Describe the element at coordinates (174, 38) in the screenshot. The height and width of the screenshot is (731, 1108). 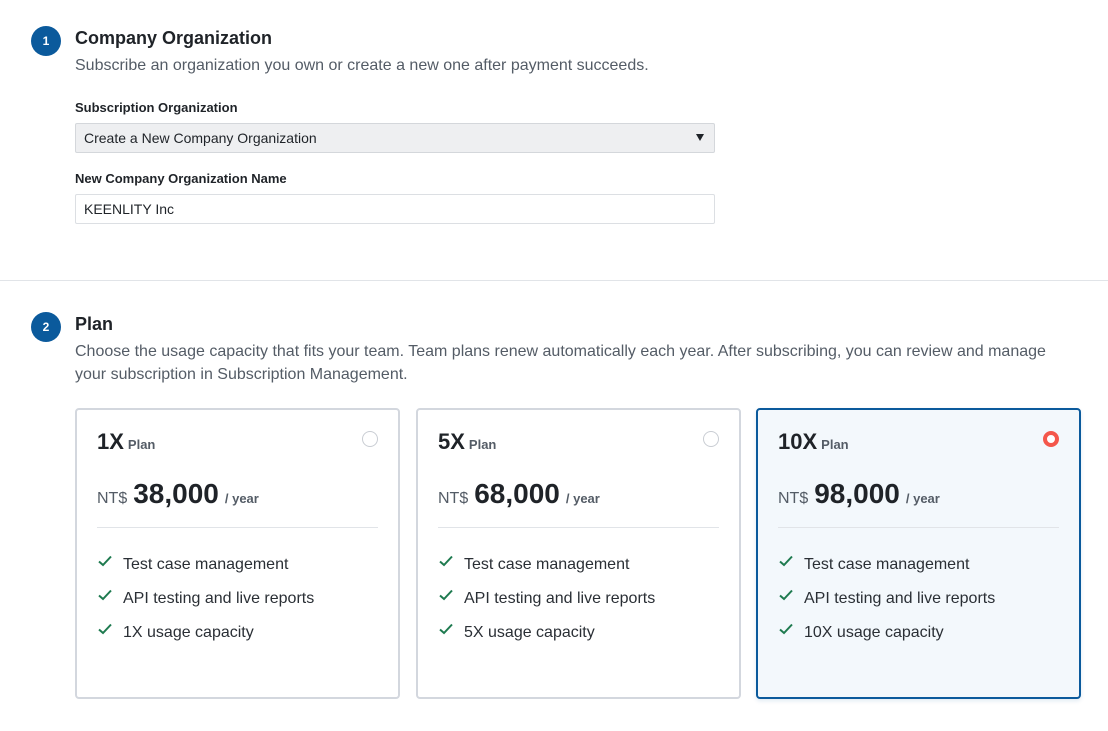
I see `section-title-company-organization: Company Organization` at that location.